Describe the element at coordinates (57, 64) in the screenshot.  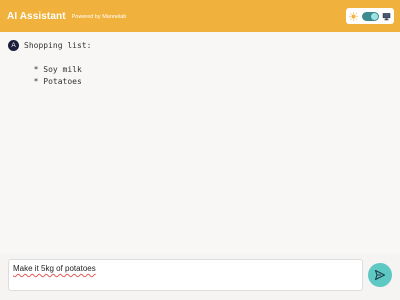
I see `message-text: Shopping list: * Soy milk * Potatoes` at that location.